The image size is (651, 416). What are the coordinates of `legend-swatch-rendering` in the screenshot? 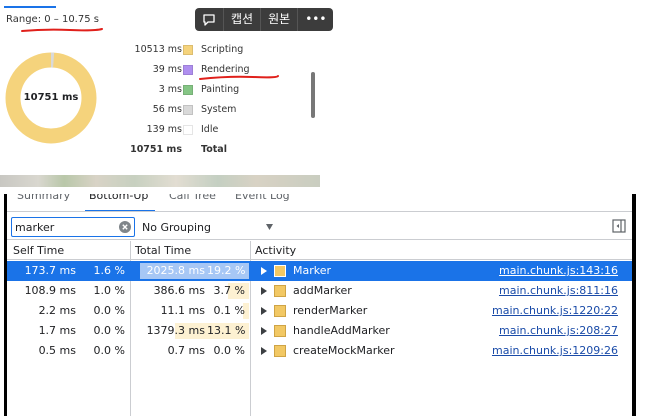 It's located at (188, 70).